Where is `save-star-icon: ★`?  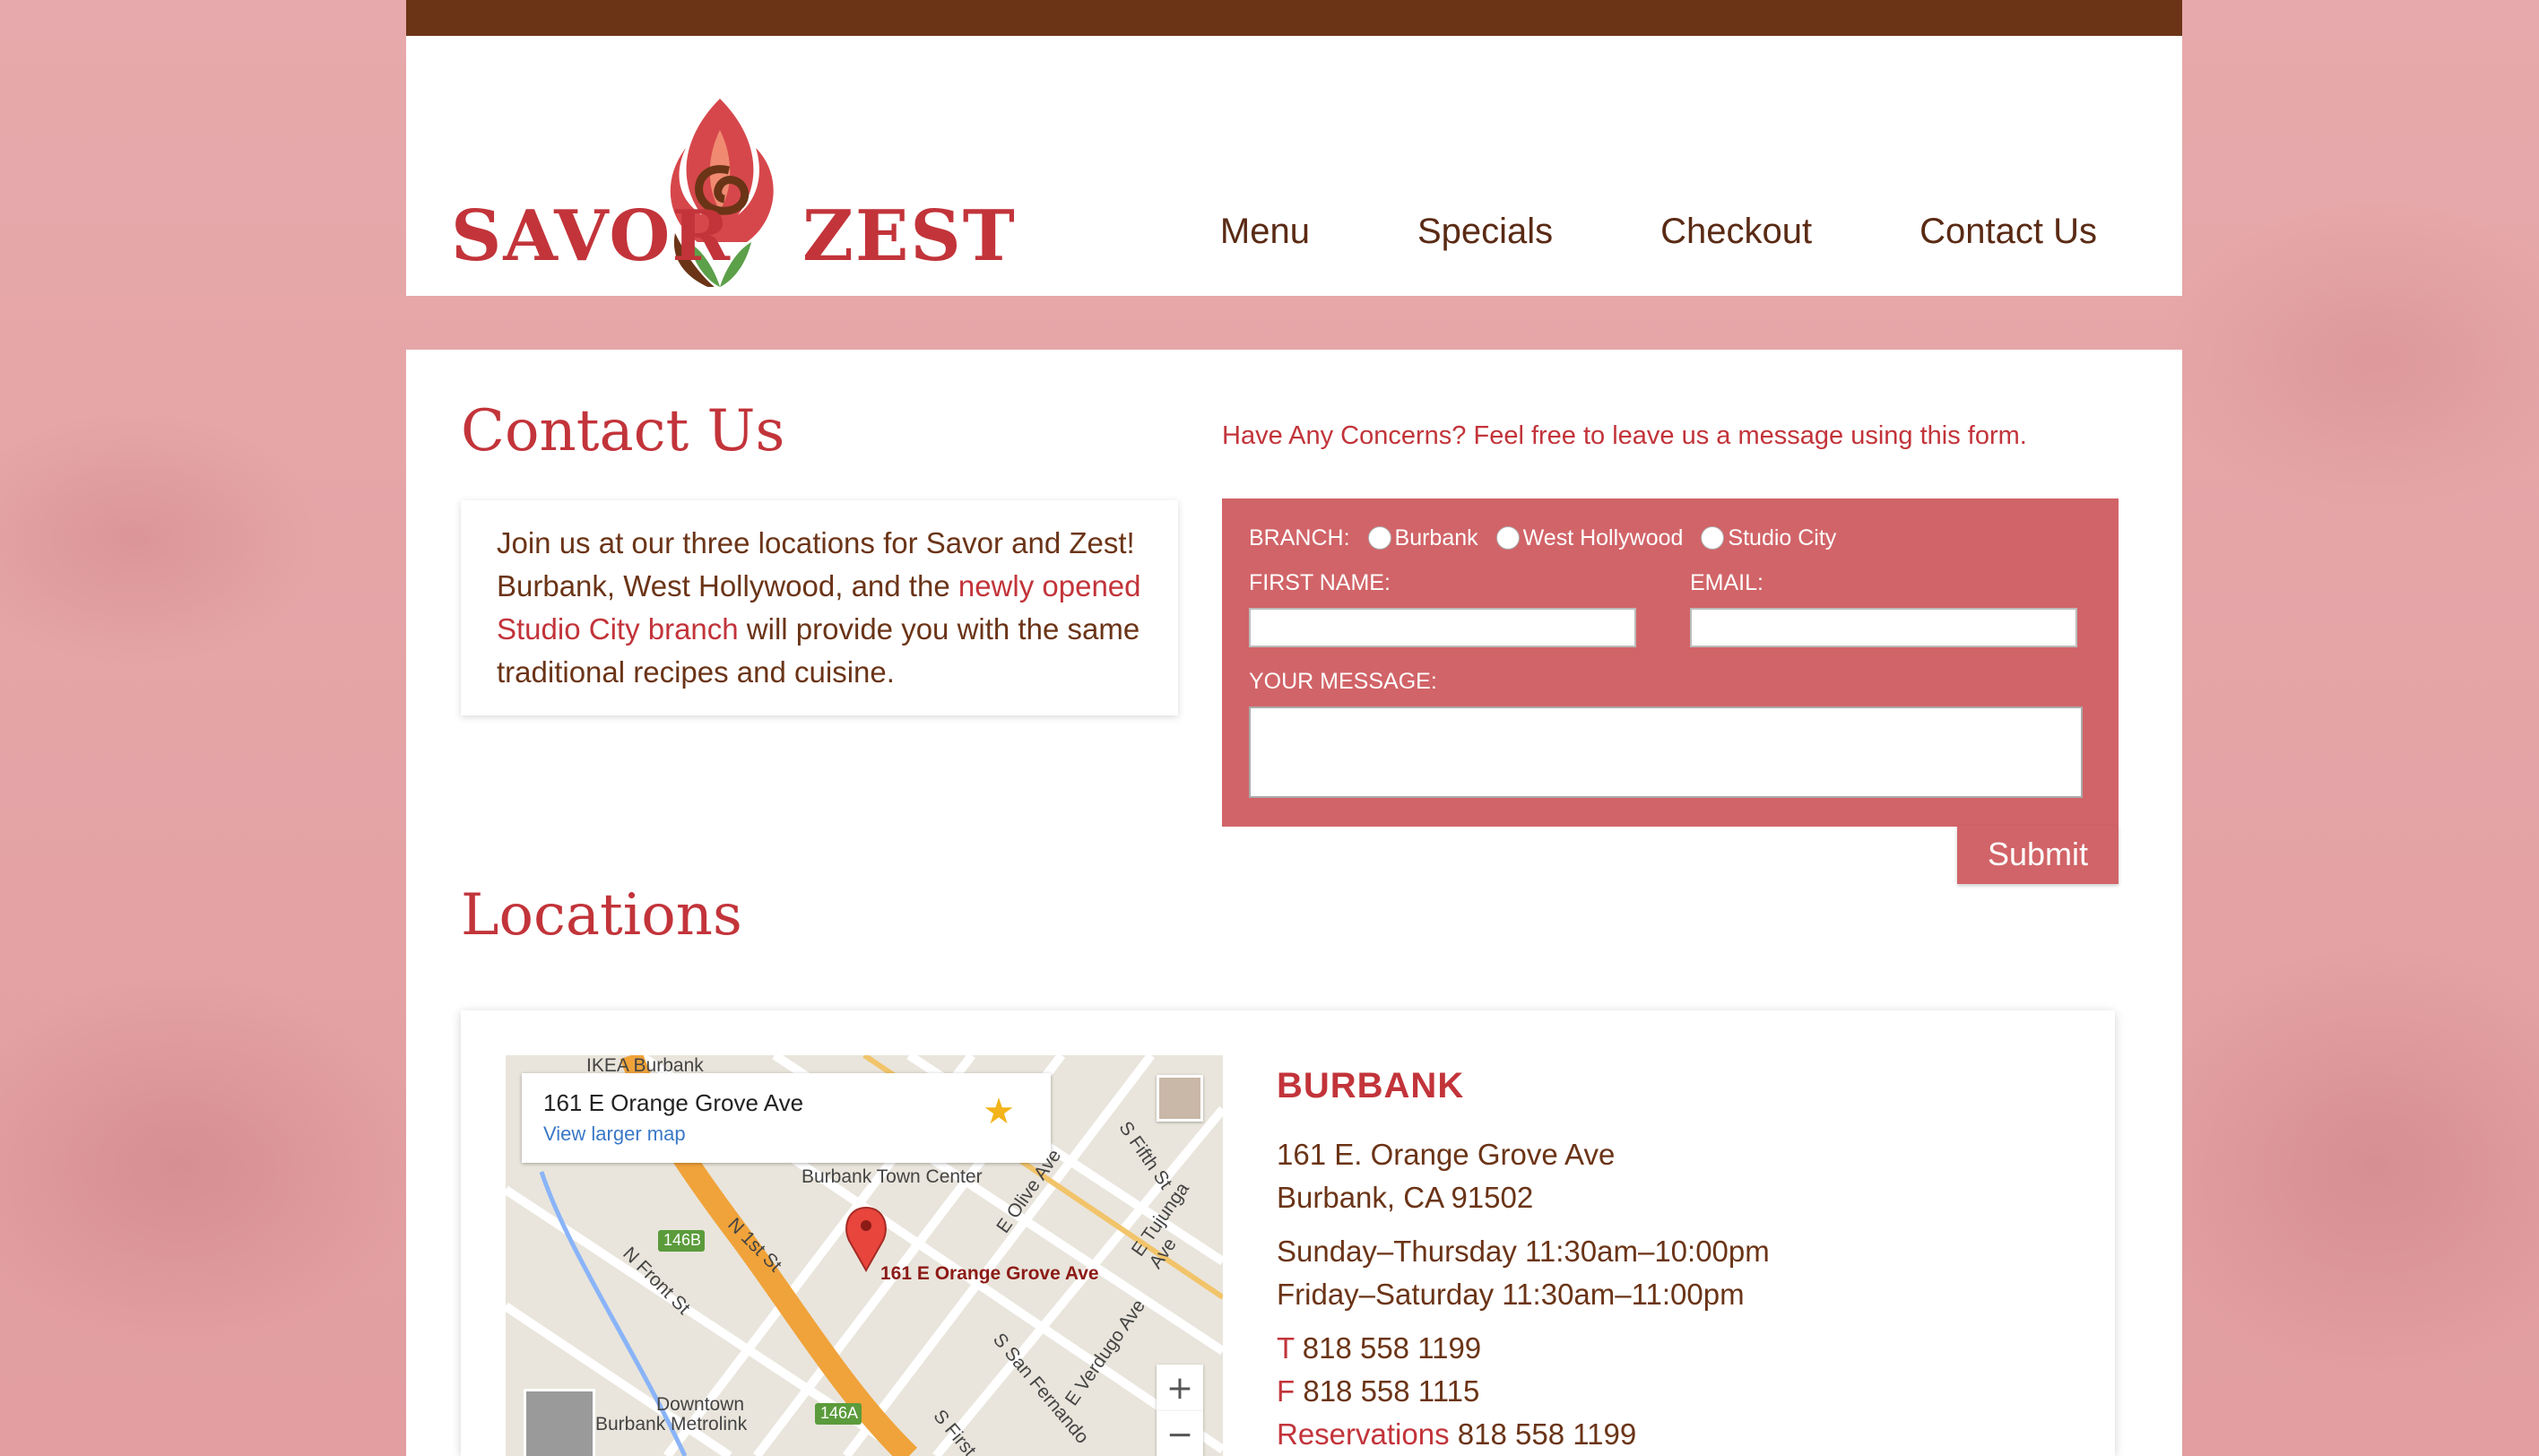
save-star-icon: ★ is located at coordinates (999, 1111).